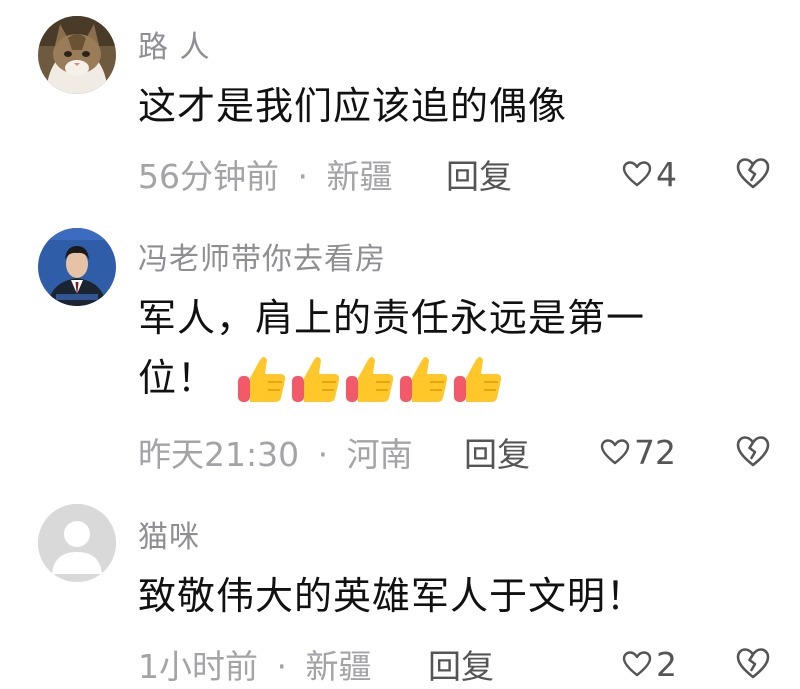 This screenshot has height=689, width=800. I want to click on like-button: 4, so click(649, 174).